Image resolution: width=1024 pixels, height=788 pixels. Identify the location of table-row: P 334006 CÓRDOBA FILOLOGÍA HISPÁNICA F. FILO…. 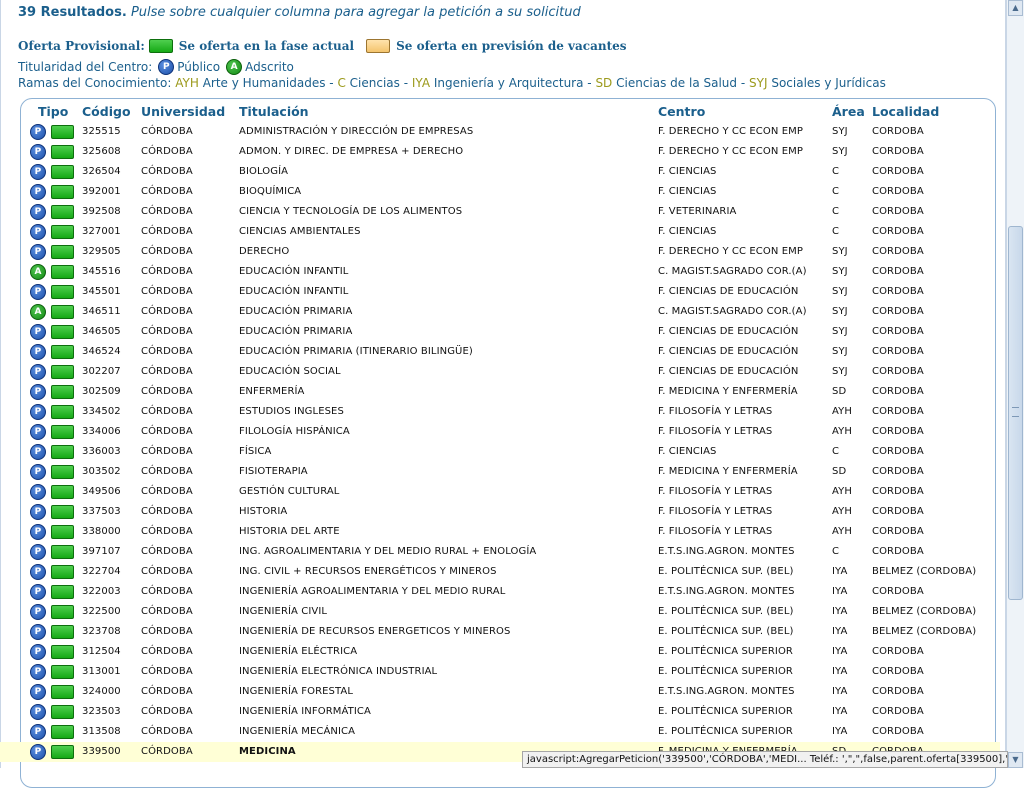
(500, 432).